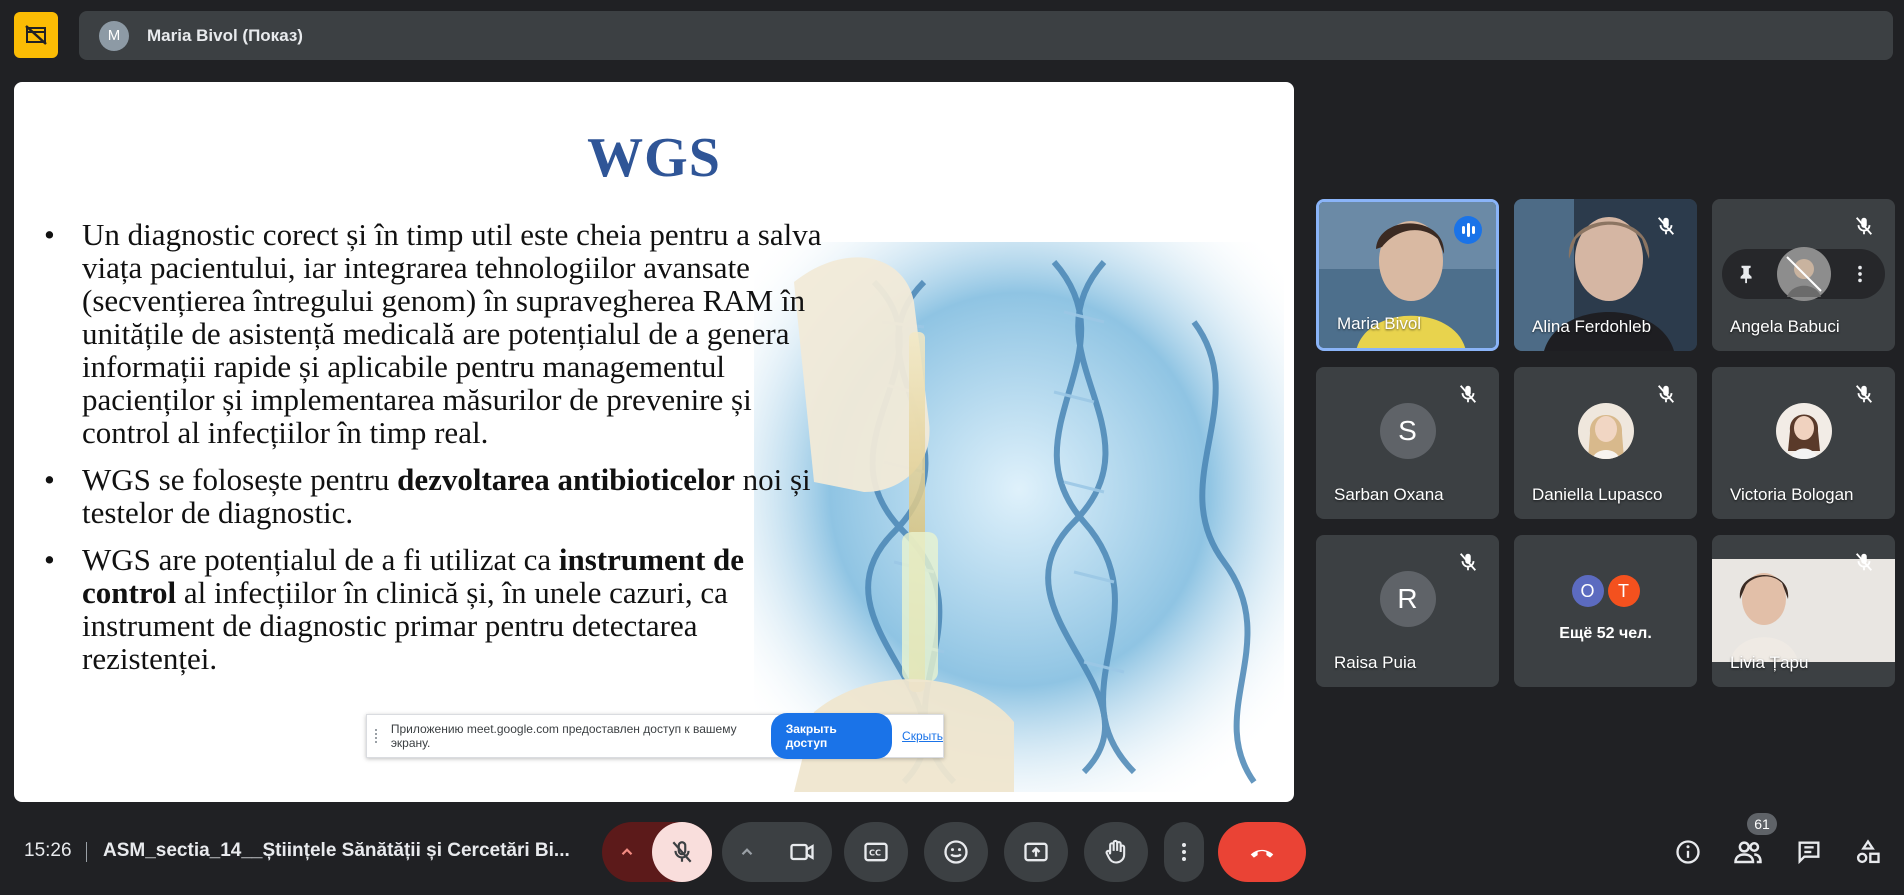 The height and width of the screenshot is (895, 1904). I want to click on participant-name: Alina Ferdohleb, so click(1592, 326).